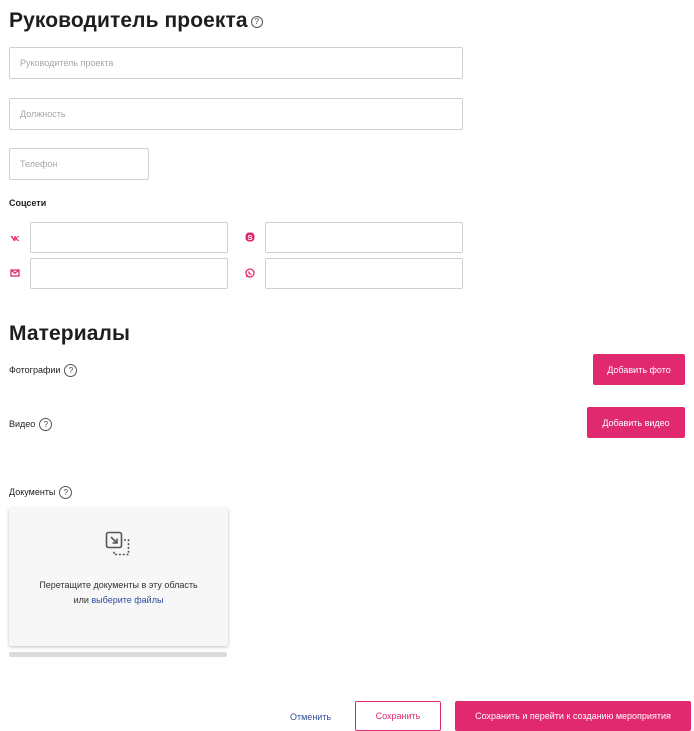  I want to click on dropzone-secondary: или выберите файлы, so click(118, 600).